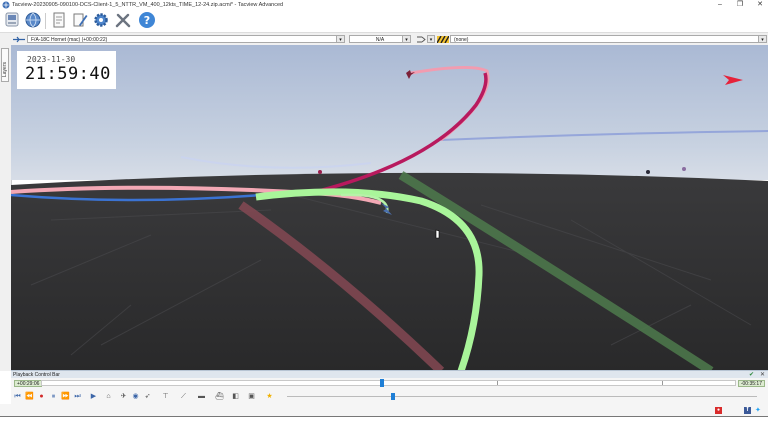 The height and width of the screenshot is (433, 768). I want to click on playback-speed-track, so click(522, 396).